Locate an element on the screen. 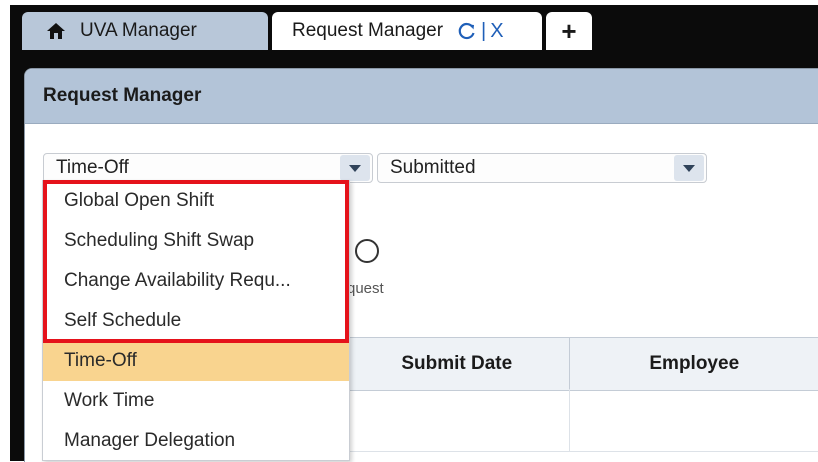 The height and width of the screenshot is (462, 818). tab-uva-manager: UVA Manager is located at coordinates (145, 31).